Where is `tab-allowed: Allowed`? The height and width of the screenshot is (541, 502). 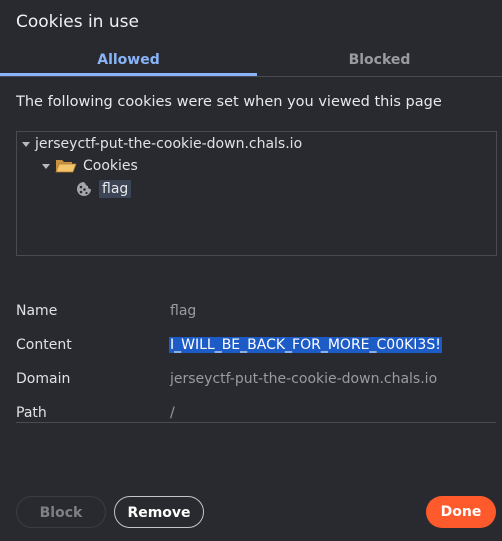
tab-allowed: Allowed is located at coordinates (128, 62).